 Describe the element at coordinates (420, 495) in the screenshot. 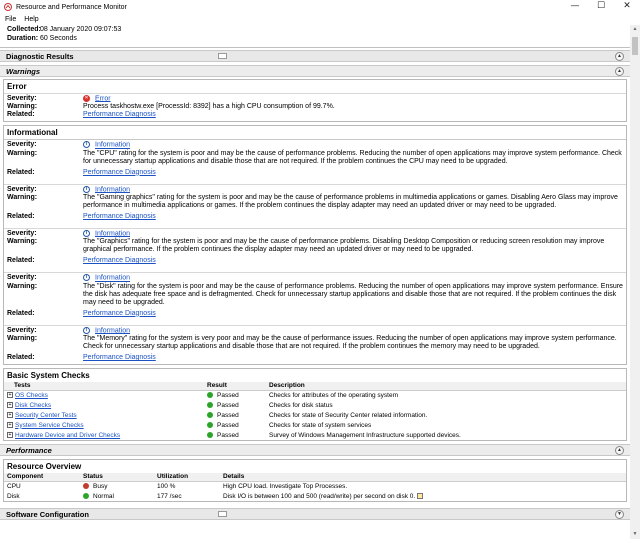

I see `note-icon` at that location.